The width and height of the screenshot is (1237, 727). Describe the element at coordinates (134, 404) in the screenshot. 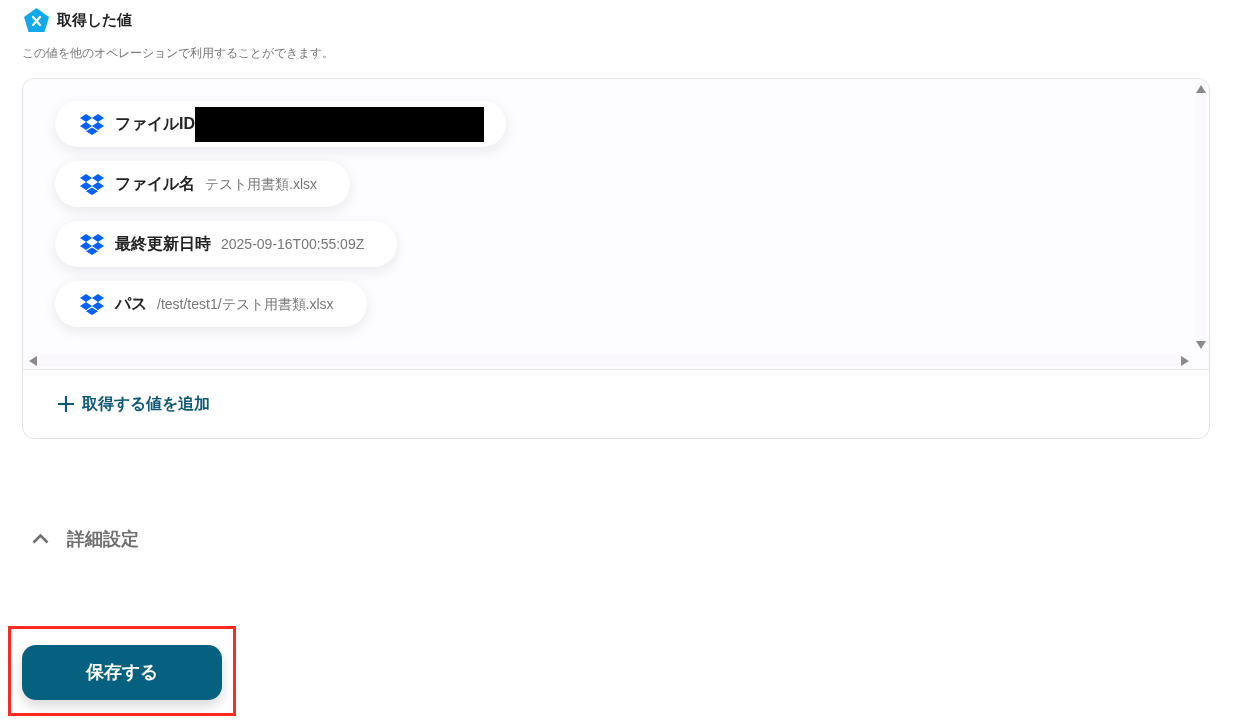

I see `add-value-button: 取得する値を追加` at that location.